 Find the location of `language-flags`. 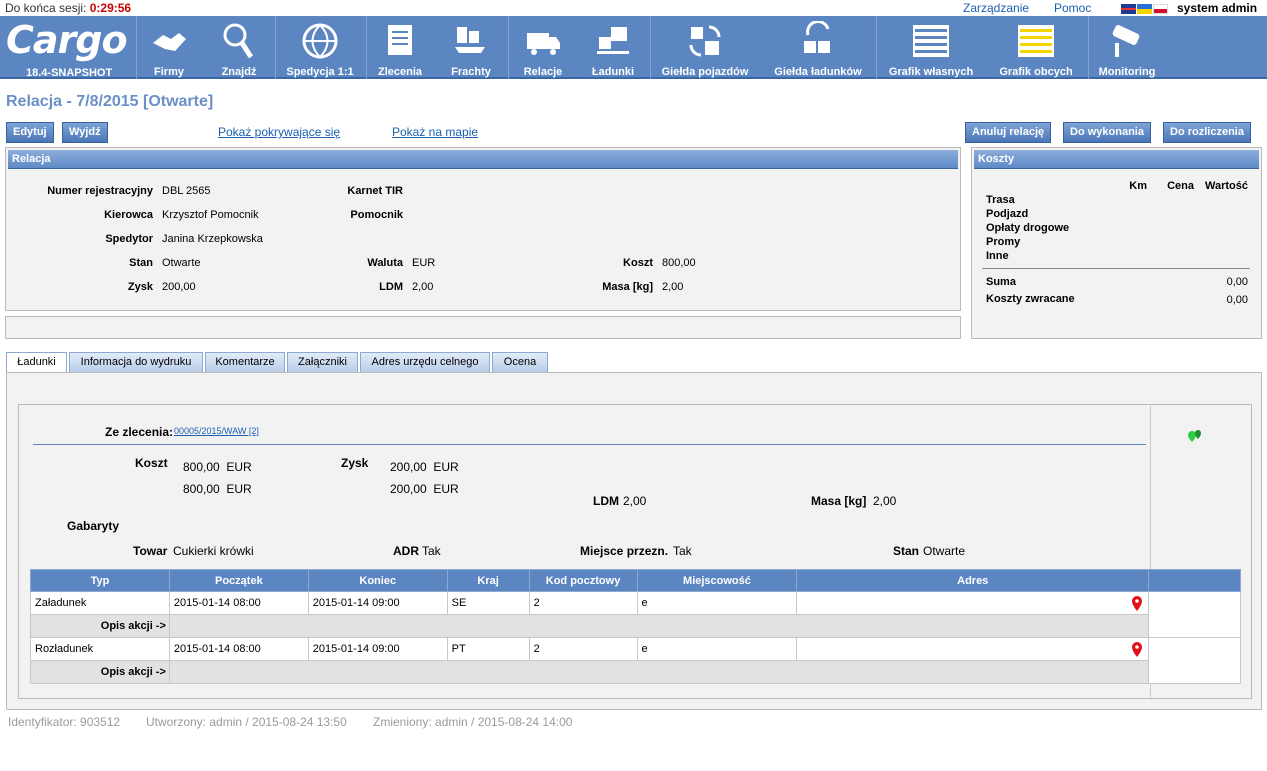

language-flags is located at coordinates (1145, 8).